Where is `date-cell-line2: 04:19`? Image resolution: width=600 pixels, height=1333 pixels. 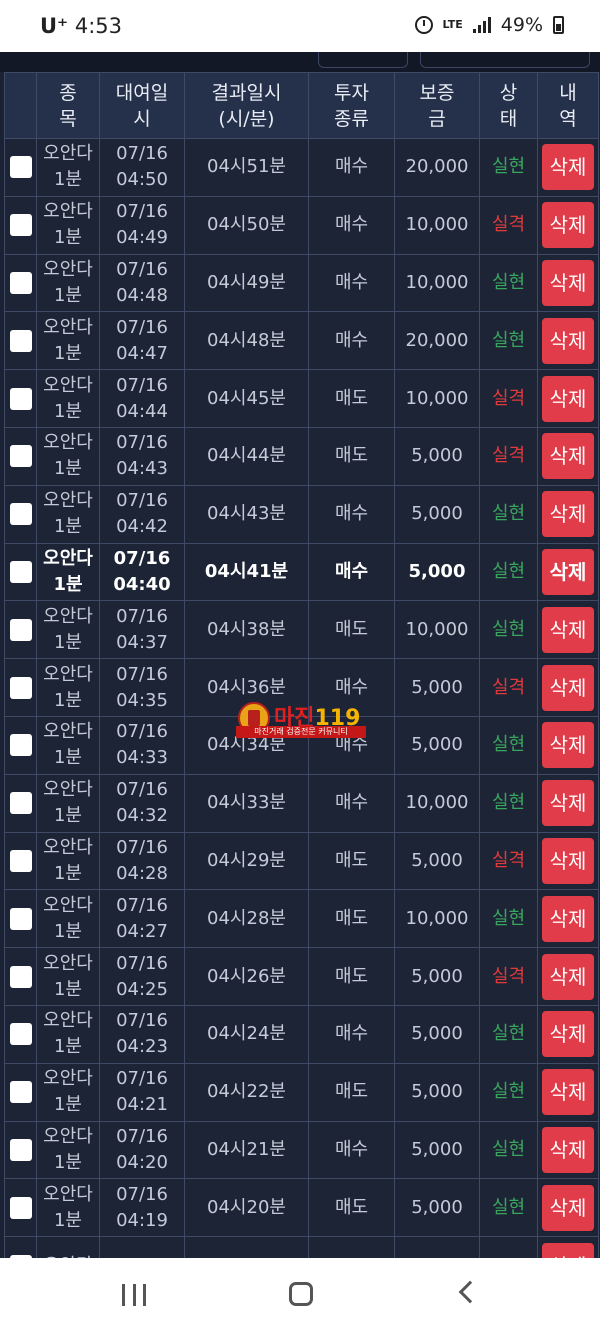
date-cell-line2: 04:19 is located at coordinates (142, 1220).